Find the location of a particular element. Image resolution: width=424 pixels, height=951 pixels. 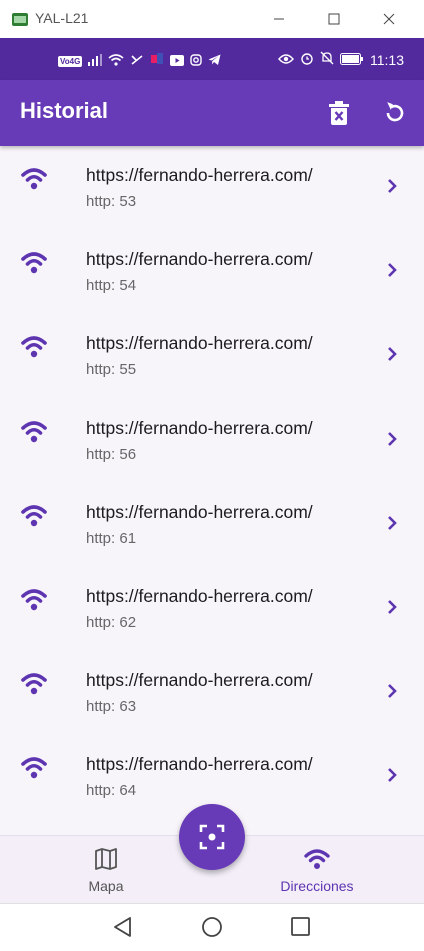

history-list-item: https://fernando-herrera.com/http: 63 is located at coordinates (212, 693).